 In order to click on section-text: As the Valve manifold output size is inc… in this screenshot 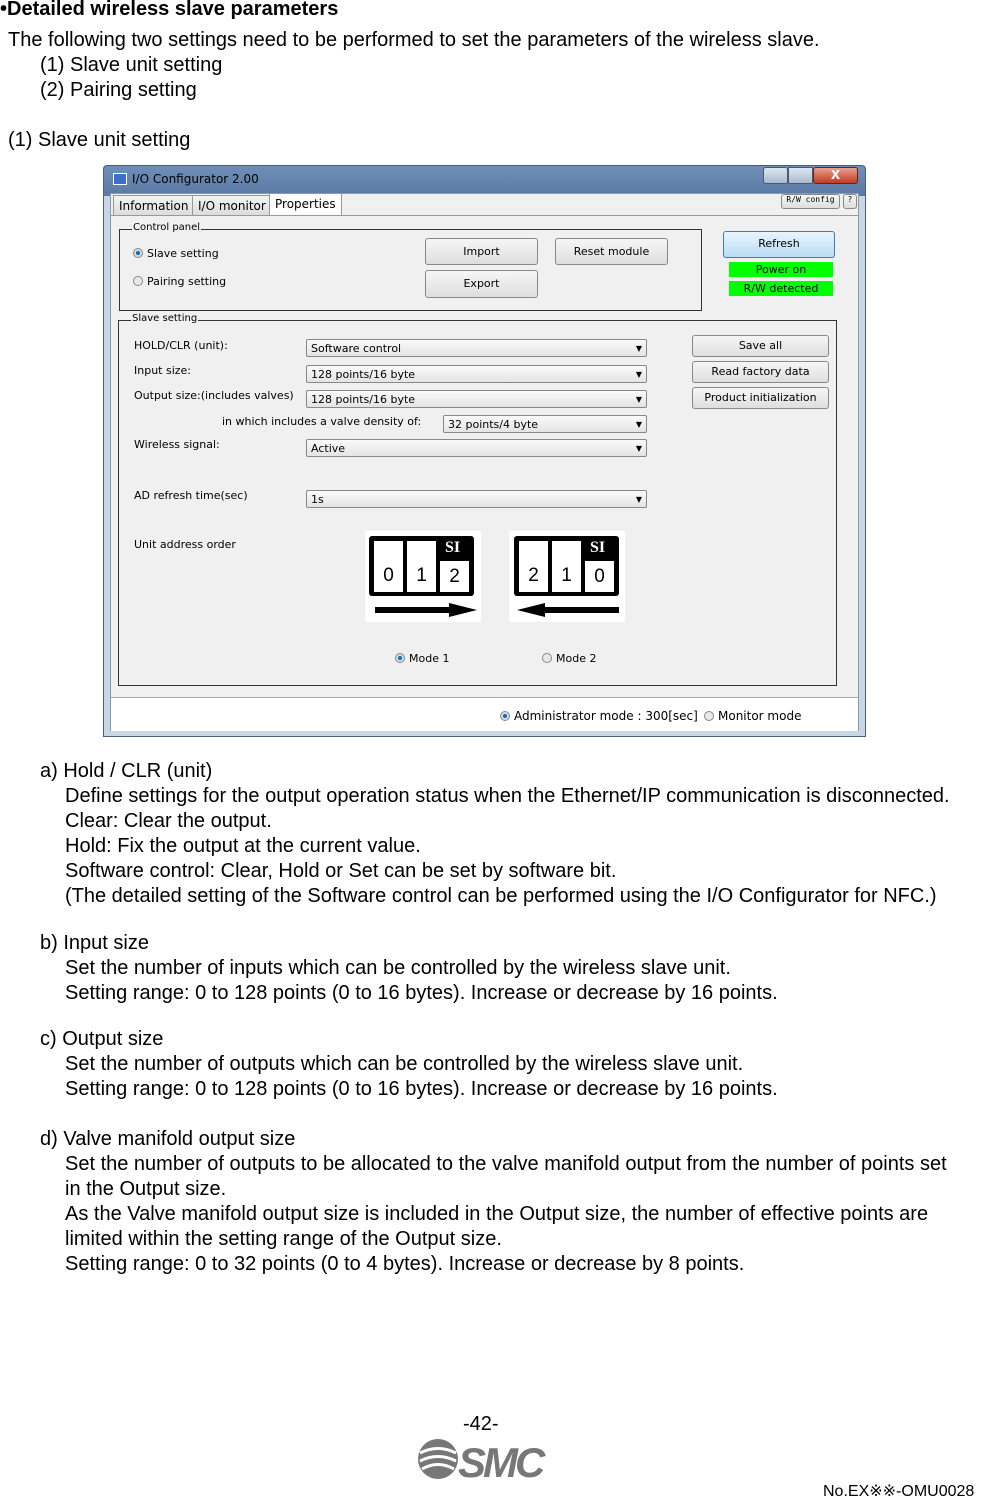, I will do `click(497, 1214)`.